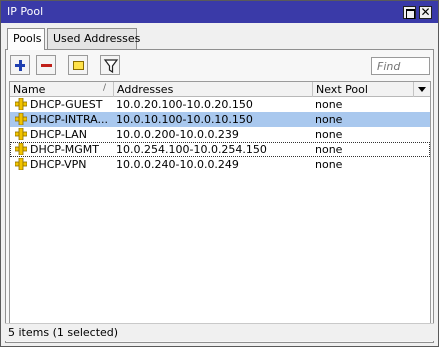  I want to click on tab-pools: Pools, so click(26, 39).